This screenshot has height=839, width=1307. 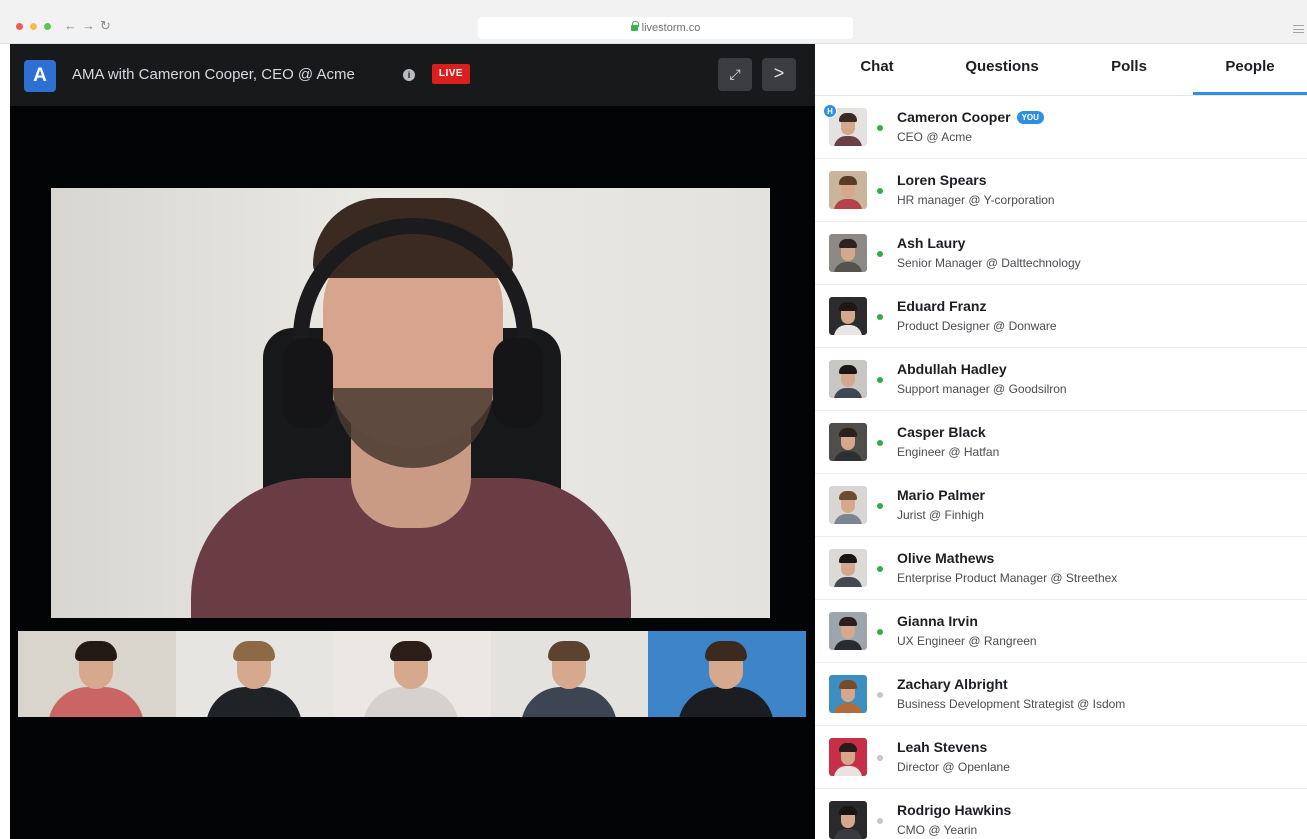 What do you see at coordinates (33, 26) in the screenshot?
I see `minimize-window-button` at bounding box center [33, 26].